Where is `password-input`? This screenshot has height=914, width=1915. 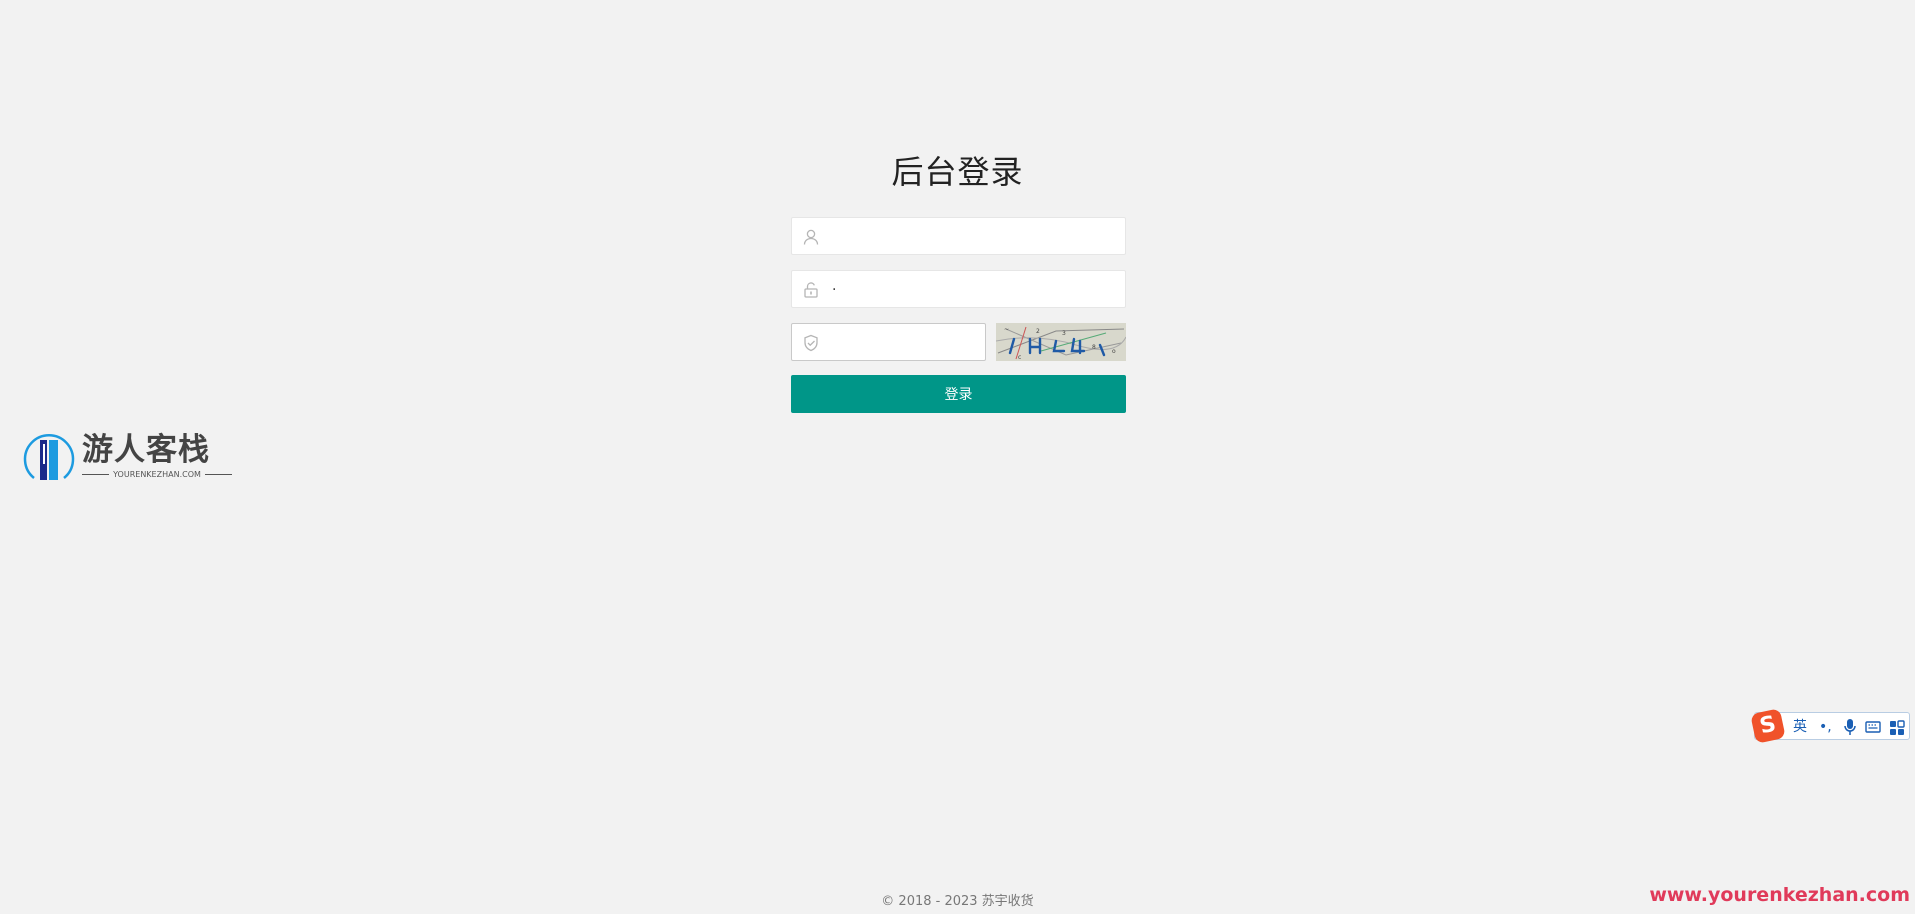
password-input is located at coordinates (974, 290).